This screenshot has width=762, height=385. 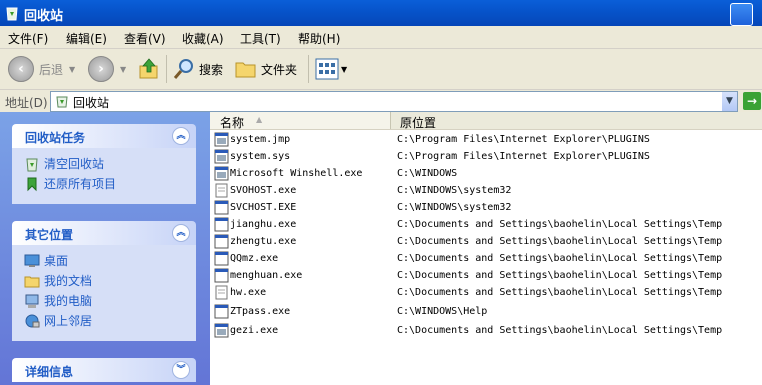 I want to click on tasks-panel: 清空回收站 还原所有项目, so click(x=104, y=176).